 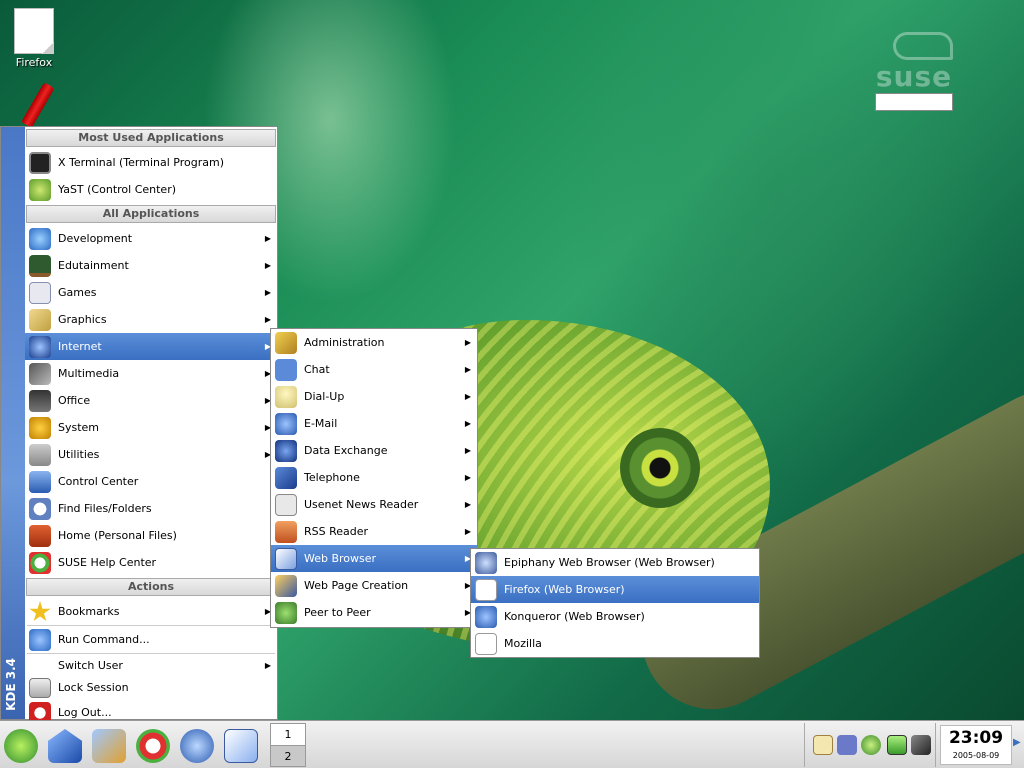 What do you see at coordinates (823, 745) in the screenshot?
I see `klipper-icon` at bounding box center [823, 745].